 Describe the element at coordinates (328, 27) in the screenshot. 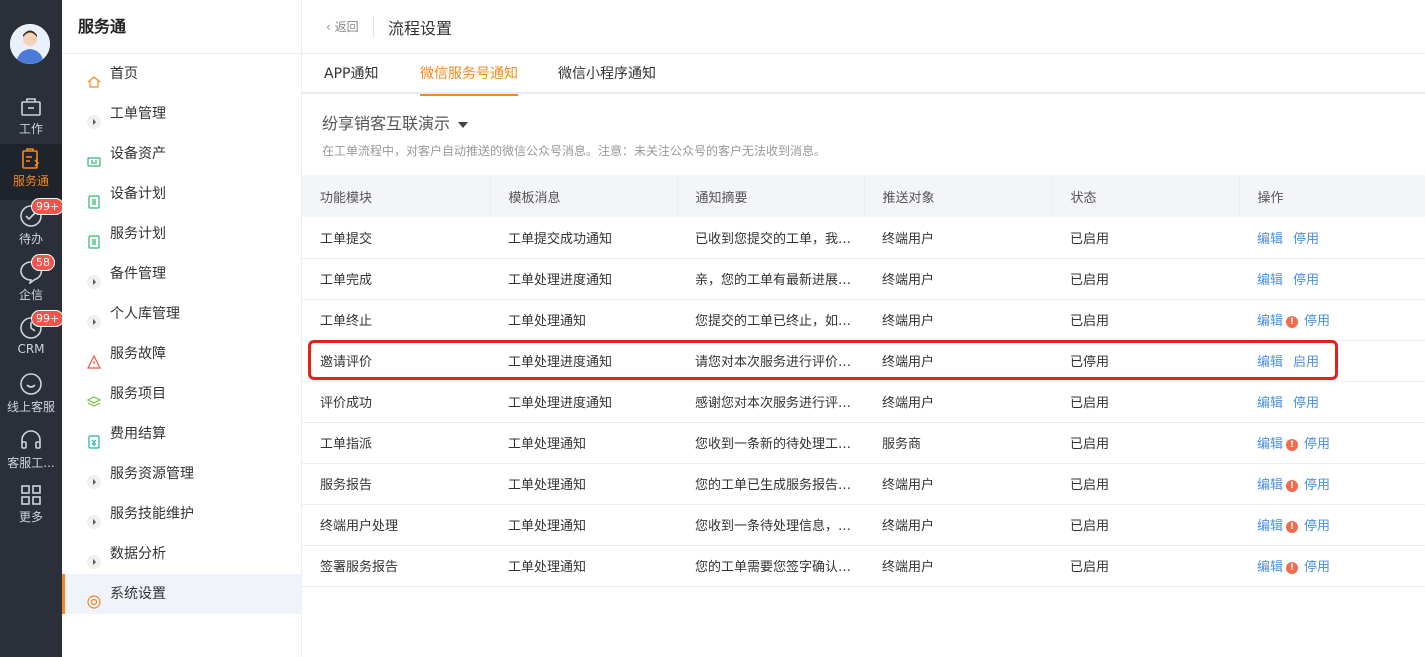

I see `chevron-left-icon: ‹` at that location.